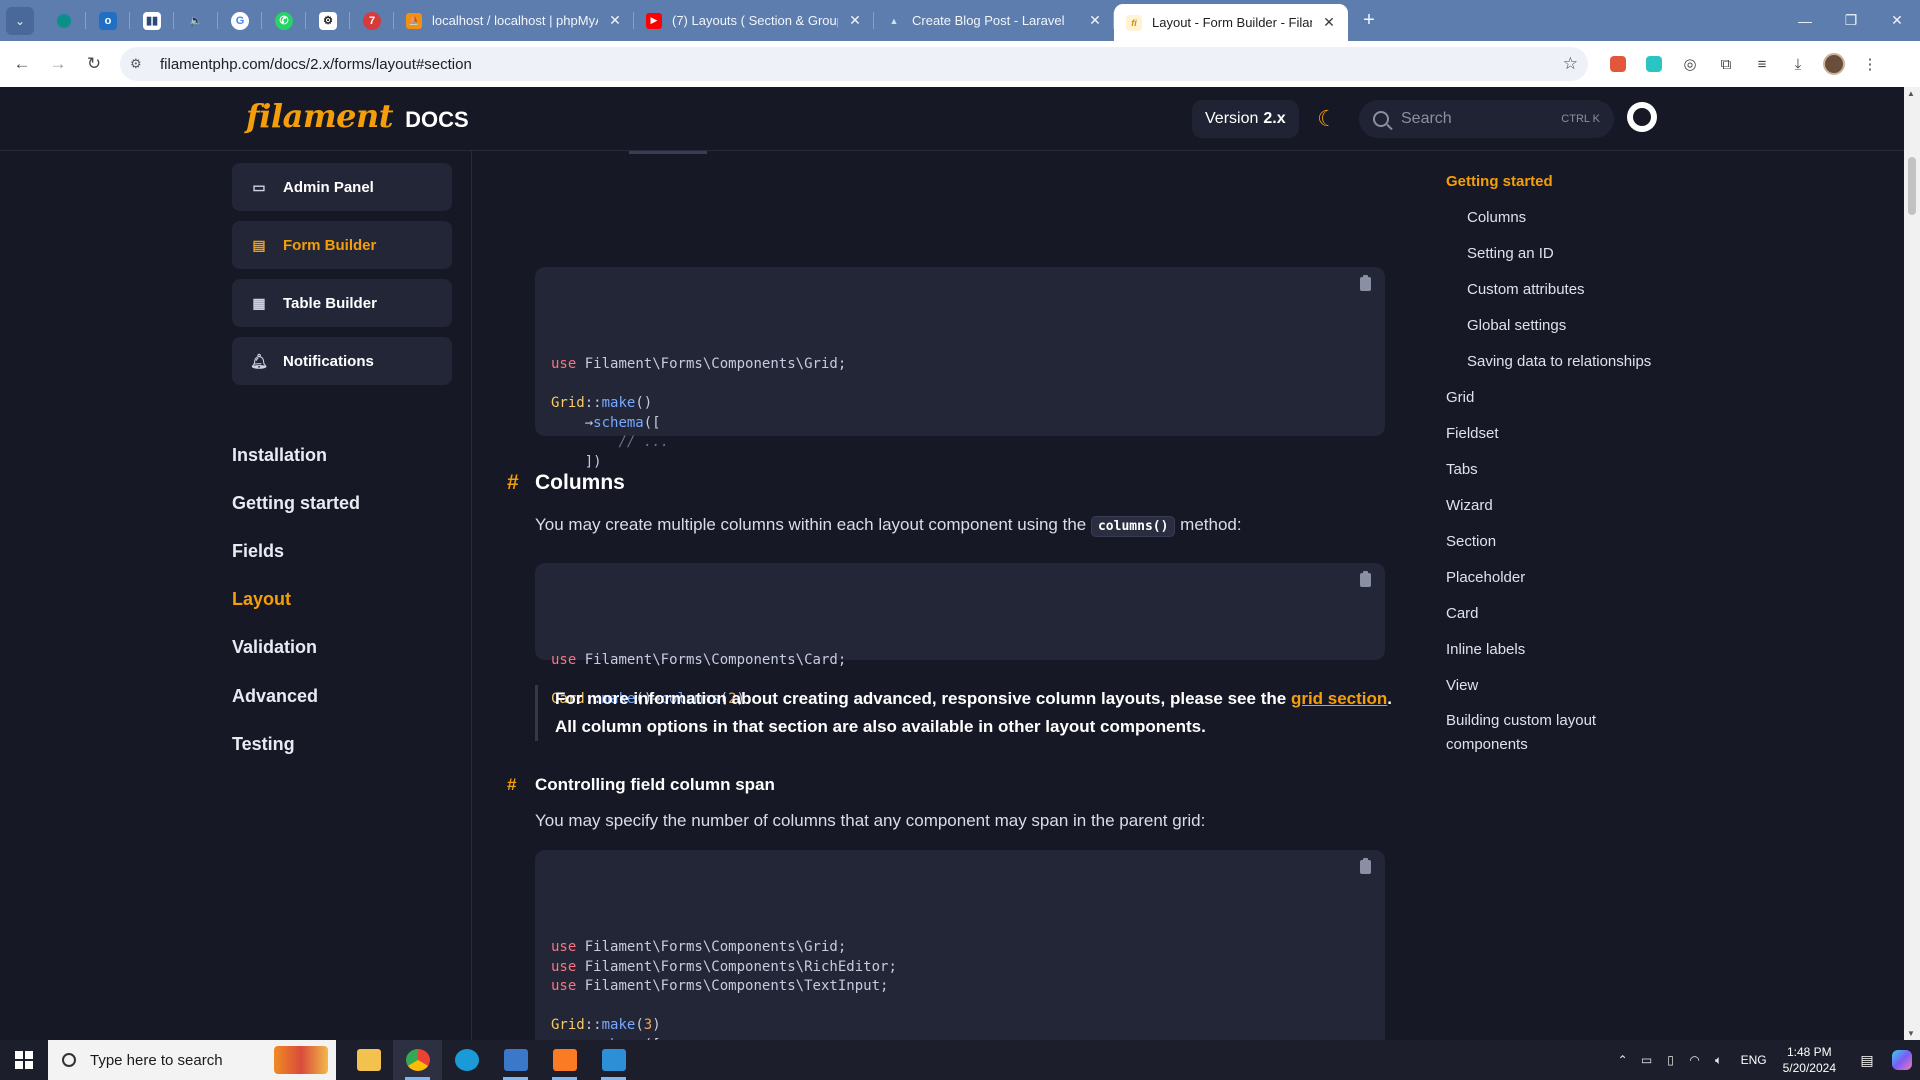 Image resolution: width=1920 pixels, height=1080 pixels. Describe the element at coordinates (1339, 698) in the screenshot. I see `grid-section-link: grid section` at that location.